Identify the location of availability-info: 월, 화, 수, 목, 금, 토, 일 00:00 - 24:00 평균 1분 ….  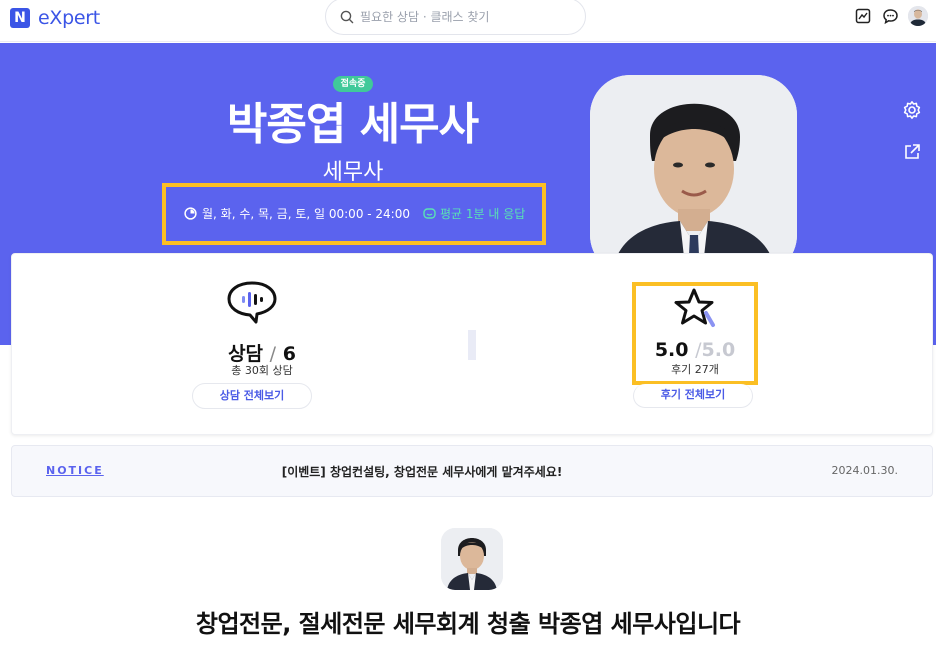
(354, 213).